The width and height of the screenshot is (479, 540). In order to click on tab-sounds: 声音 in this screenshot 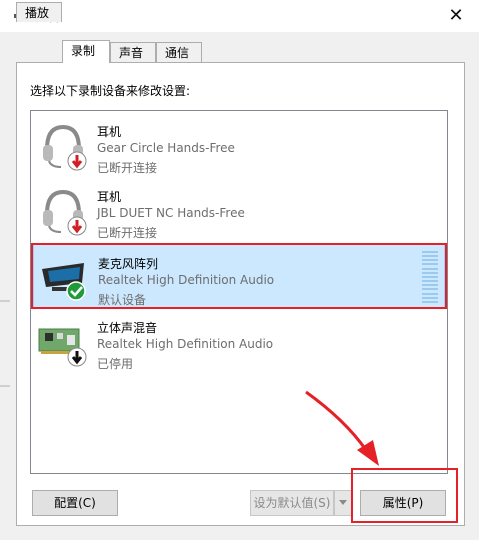, I will do `click(133, 52)`.